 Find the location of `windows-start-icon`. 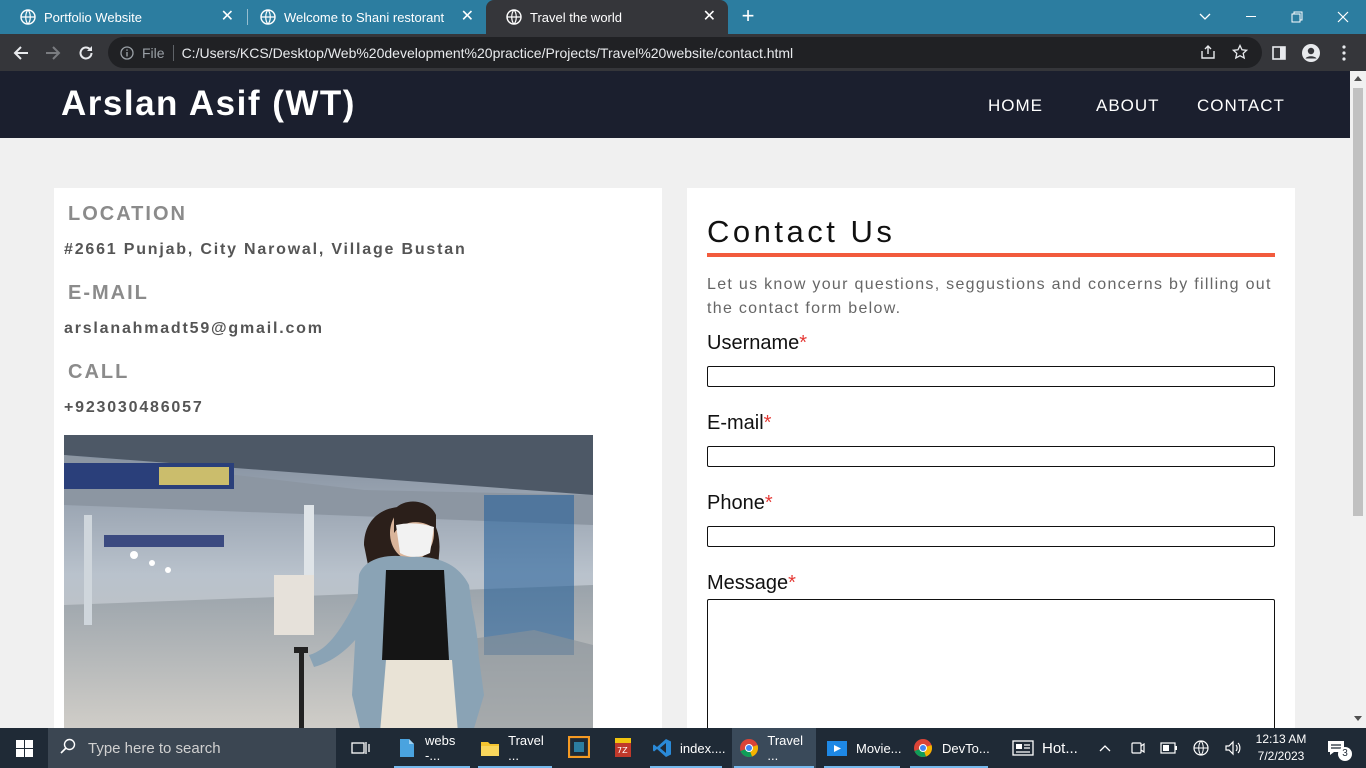

windows-start-icon is located at coordinates (24, 748).